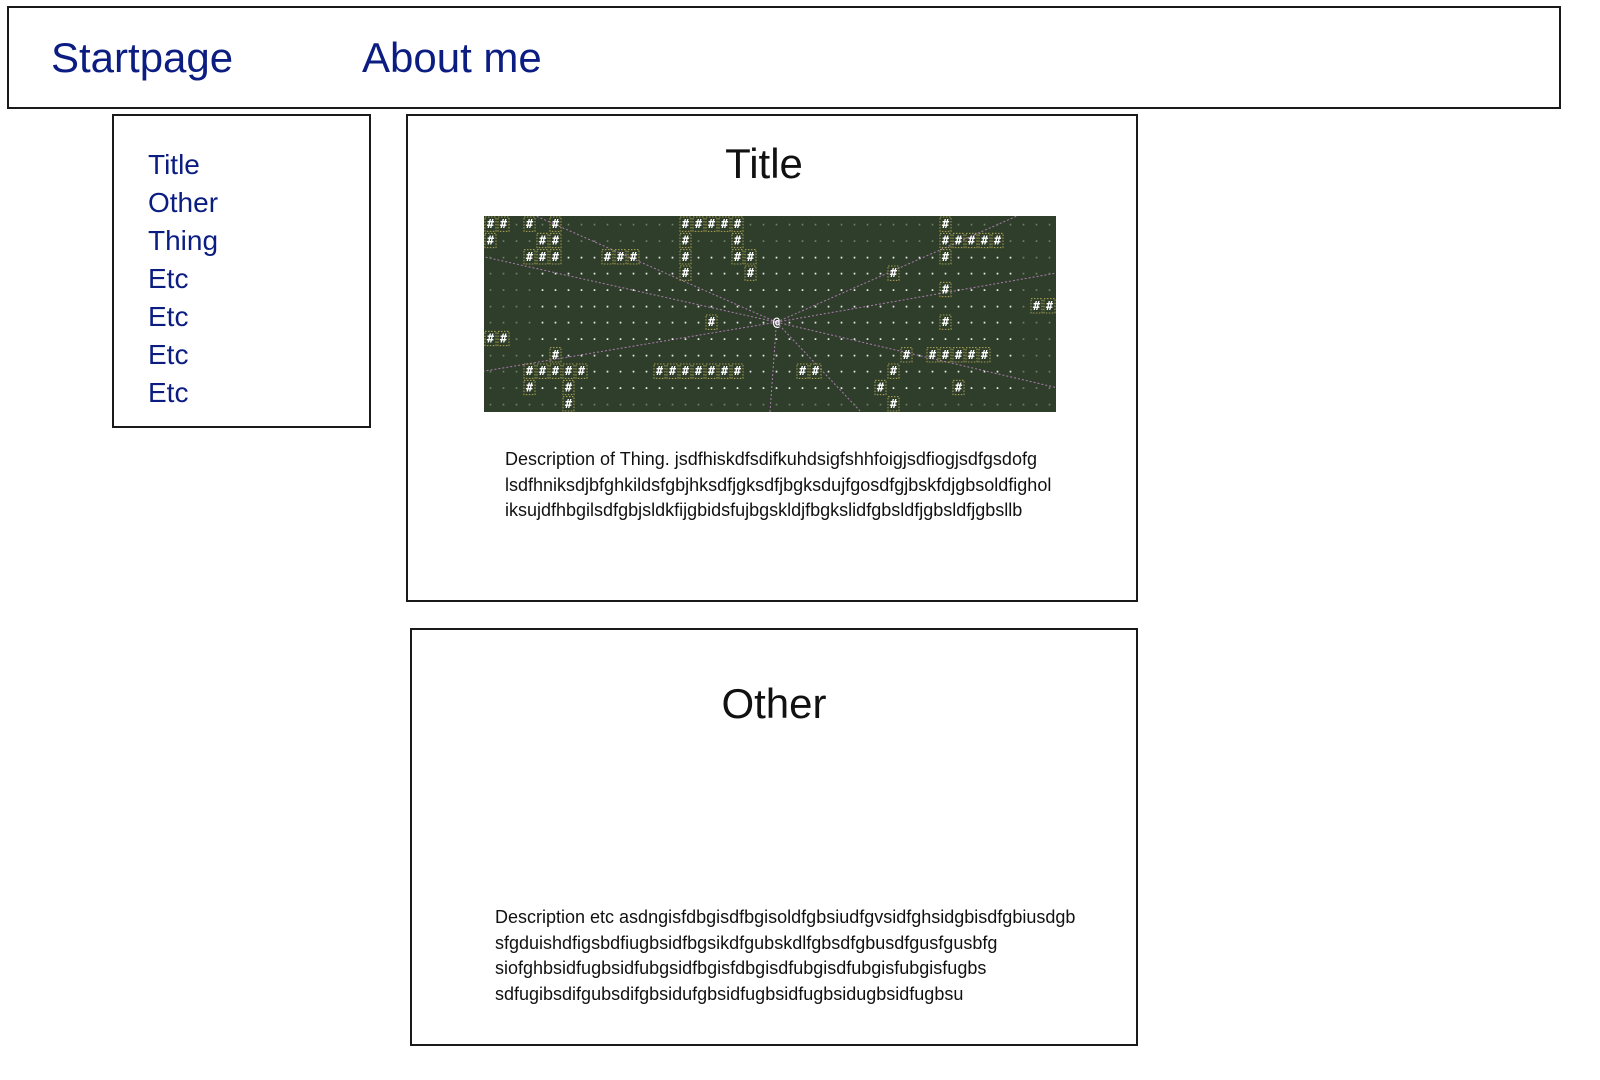  Describe the element at coordinates (776, 322) in the screenshot. I see `player-glyph: @` at that location.